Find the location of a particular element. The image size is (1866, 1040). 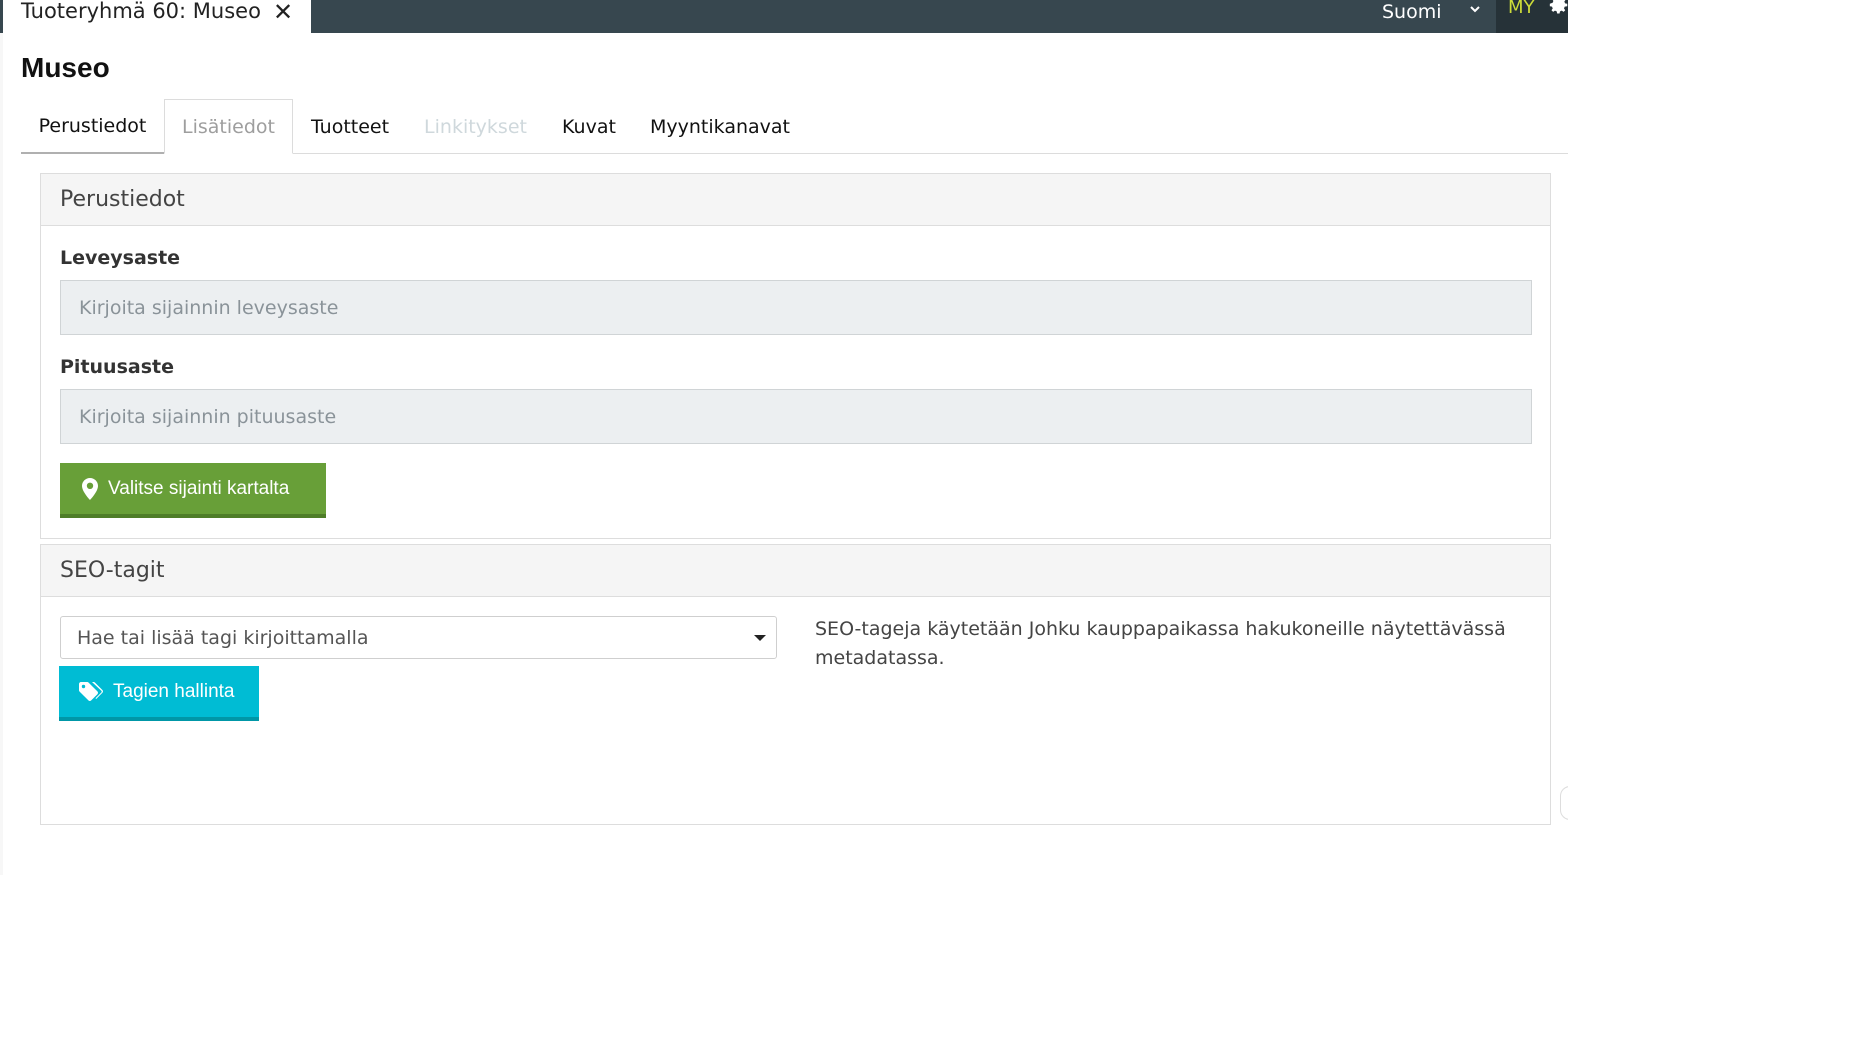

close-icon: ✕ is located at coordinates (283, 12).